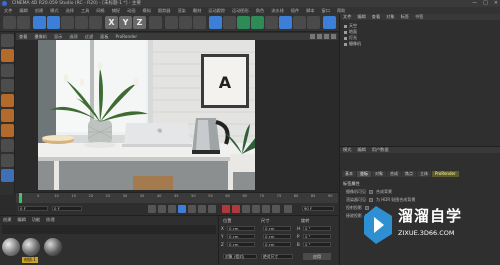 This screenshot has width=500, height=265. I want to click on object-row: 地面, so click(350, 31).